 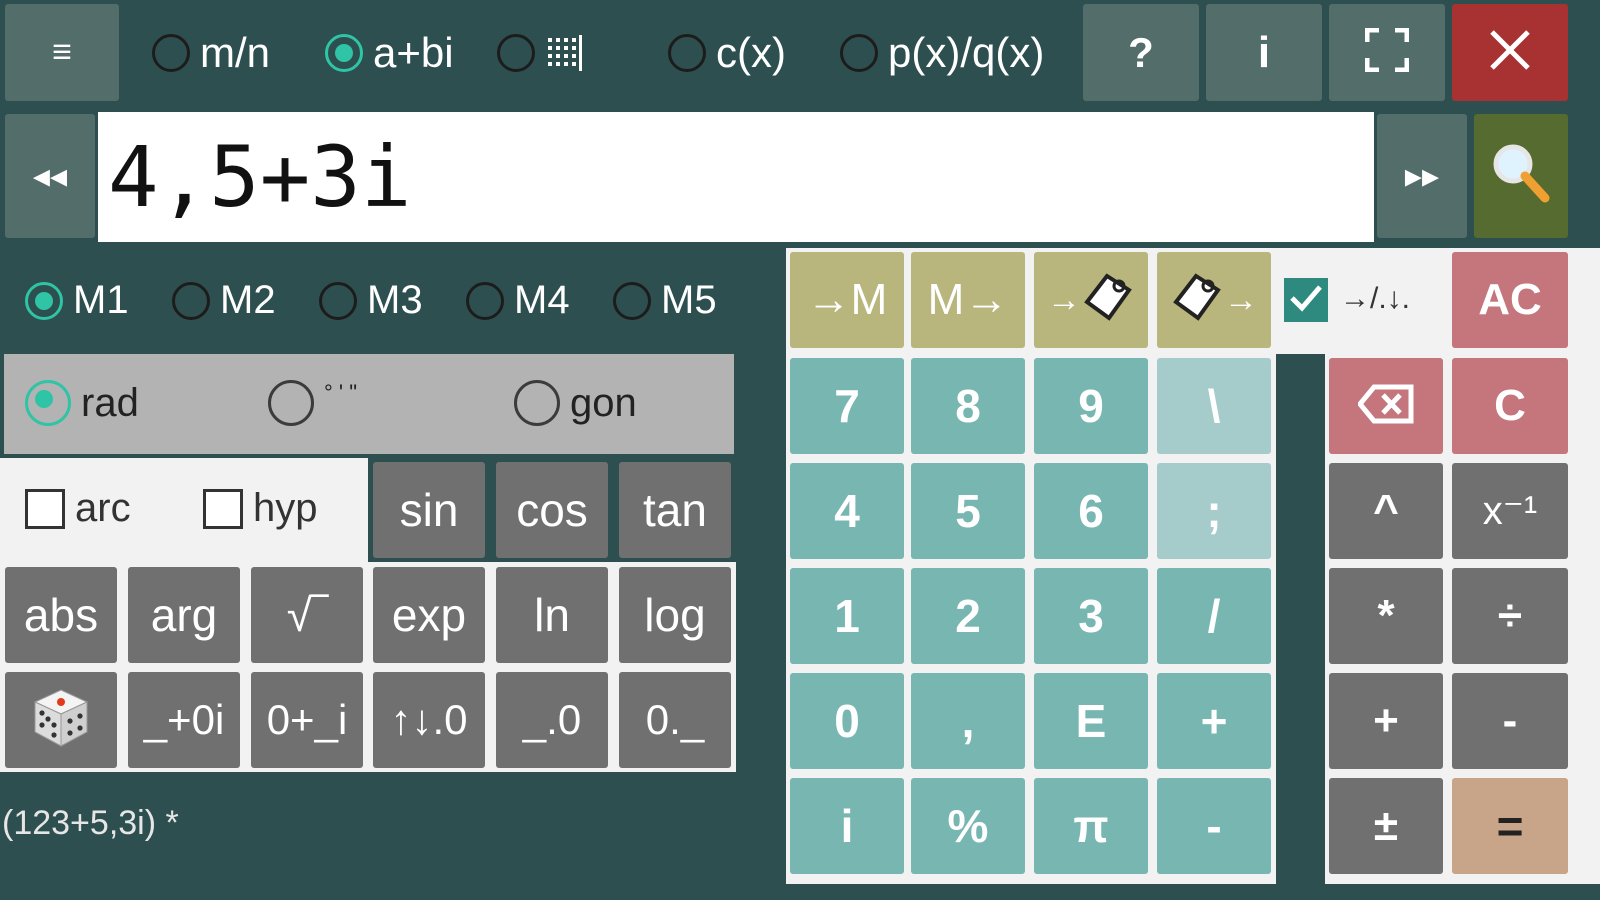 What do you see at coordinates (1510, 406) in the screenshot?
I see `clear-button: C` at bounding box center [1510, 406].